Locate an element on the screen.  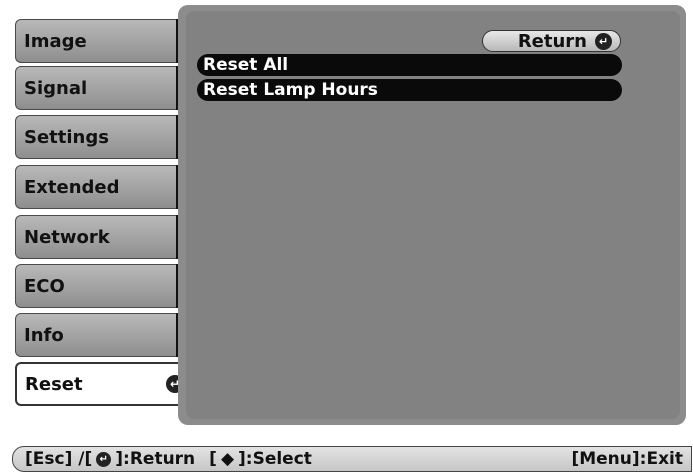
return-label: Return is located at coordinates (552, 41).